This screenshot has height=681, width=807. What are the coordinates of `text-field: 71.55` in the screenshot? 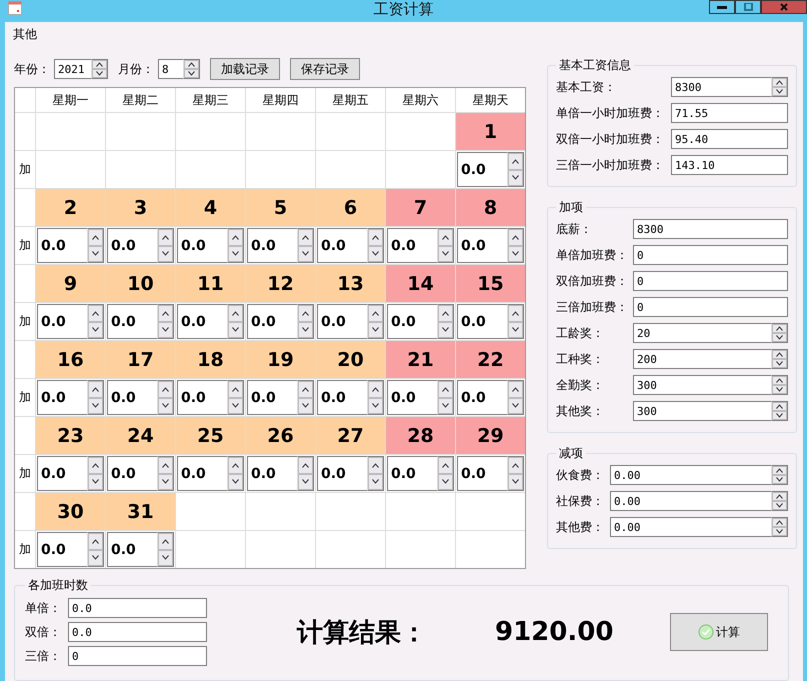 It's located at (729, 113).